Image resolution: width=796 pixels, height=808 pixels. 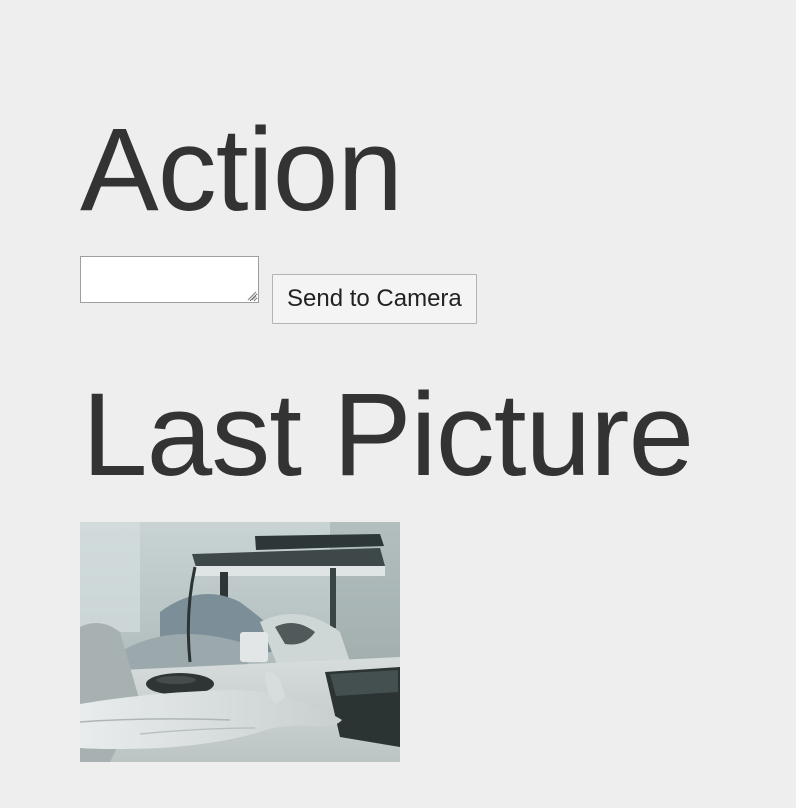 What do you see at coordinates (240, 642) in the screenshot?
I see `last-picture-image` at bounding box center [240, 642].